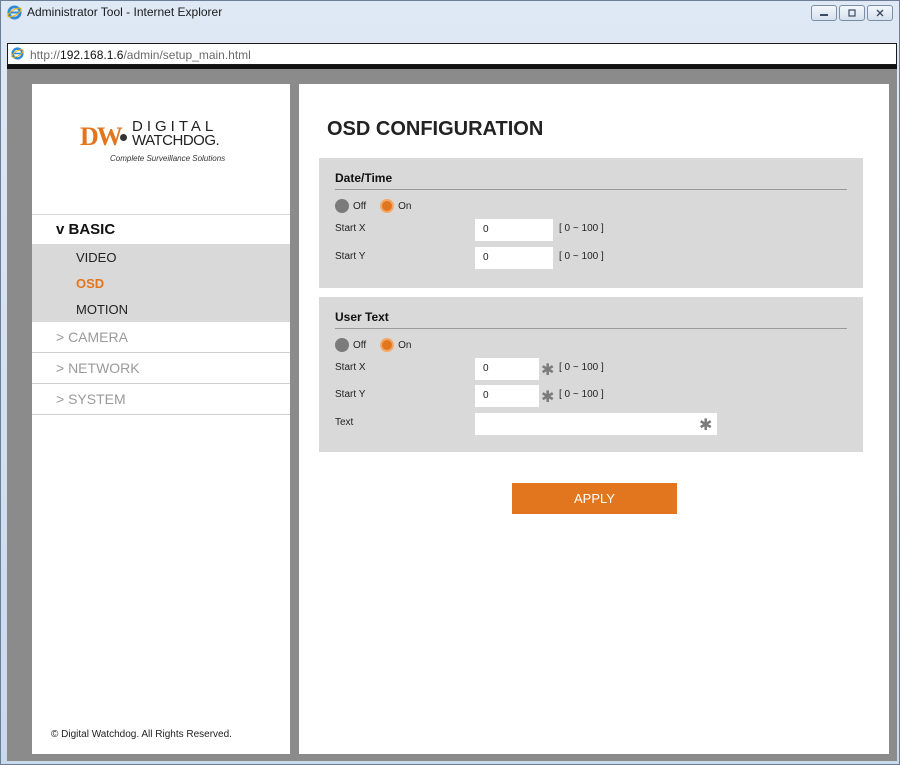  Describe the element at coordinates (168, 158) in the screenshot. I see `logo-tagline: Complete Surveillance Solutions` at that location.